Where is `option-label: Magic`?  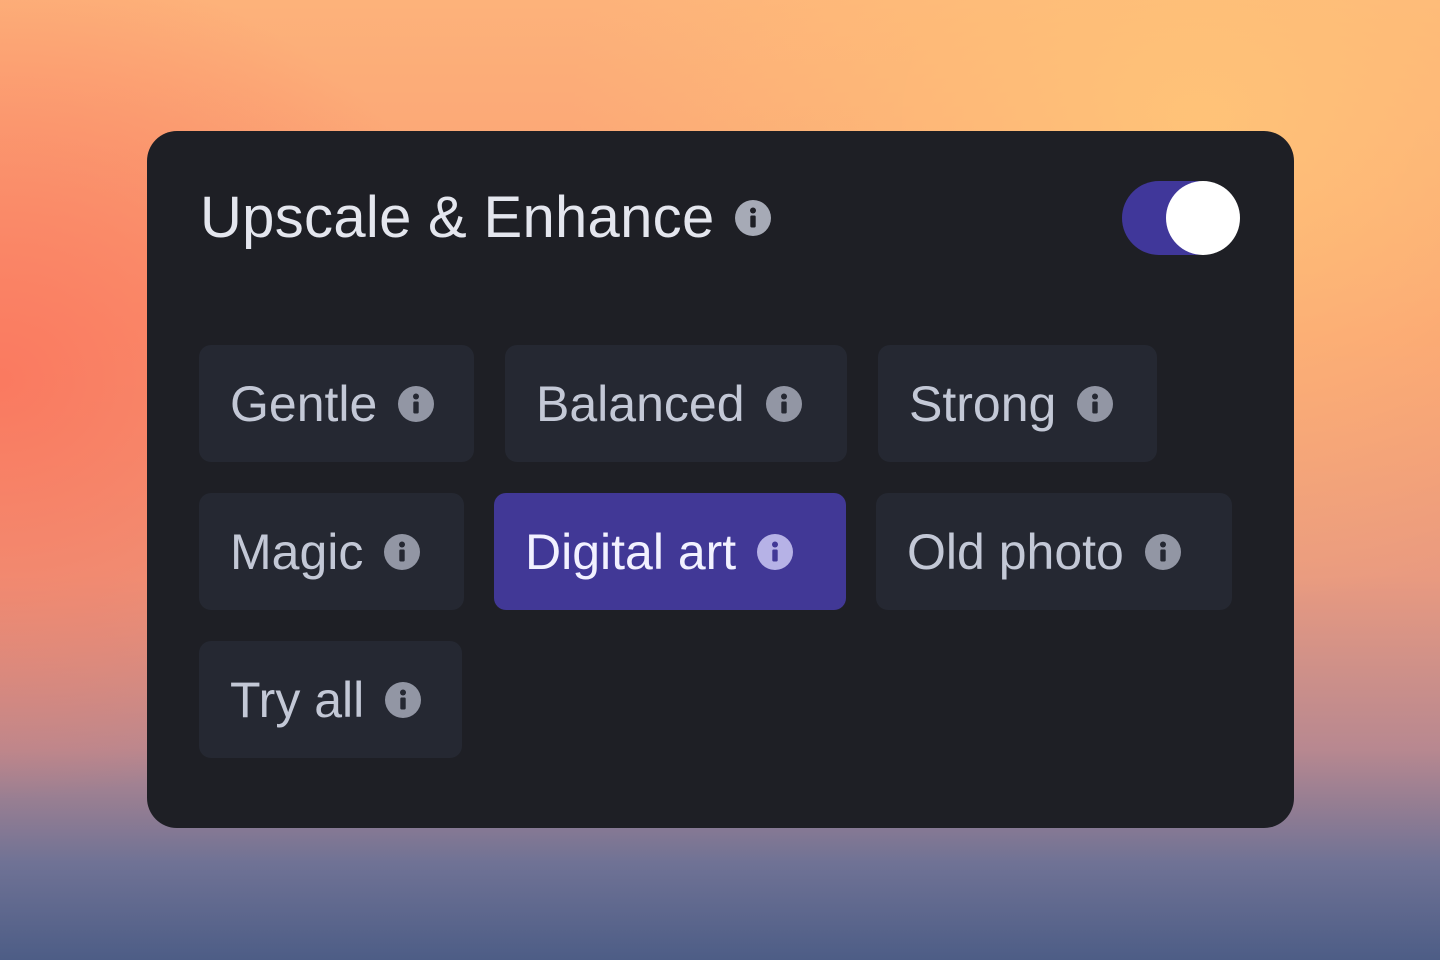 option-label: Magic is located at coordinates (297, 551).